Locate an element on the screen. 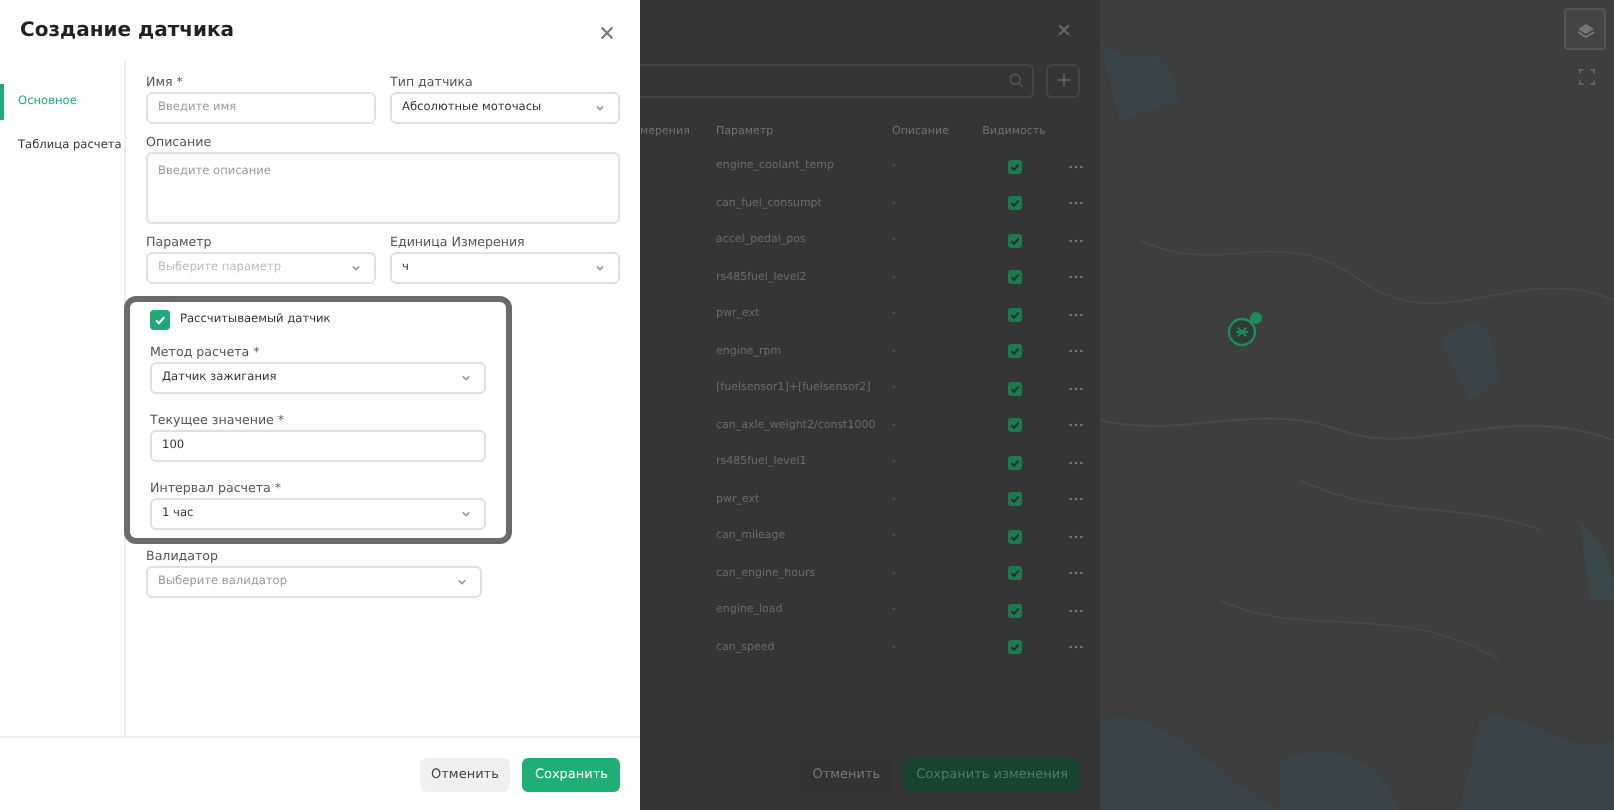  add-button is located at coordinates (1063, 80).